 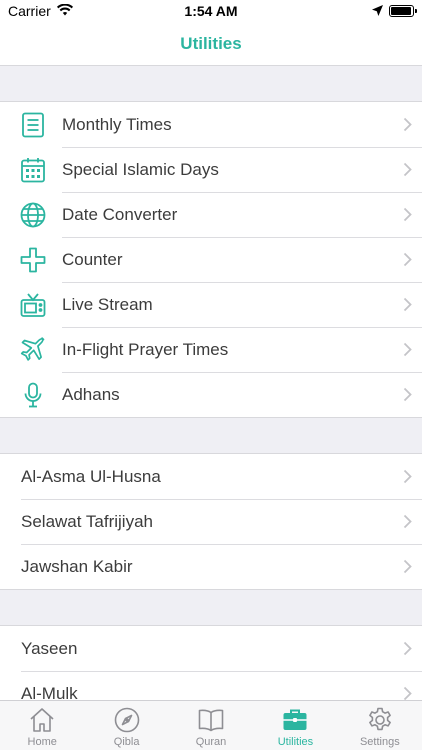 What do you see at coordinates (211, 648) in the screenshot?
I see `list-item-yaseen: Yaseen` at bounding box center [211, 648].